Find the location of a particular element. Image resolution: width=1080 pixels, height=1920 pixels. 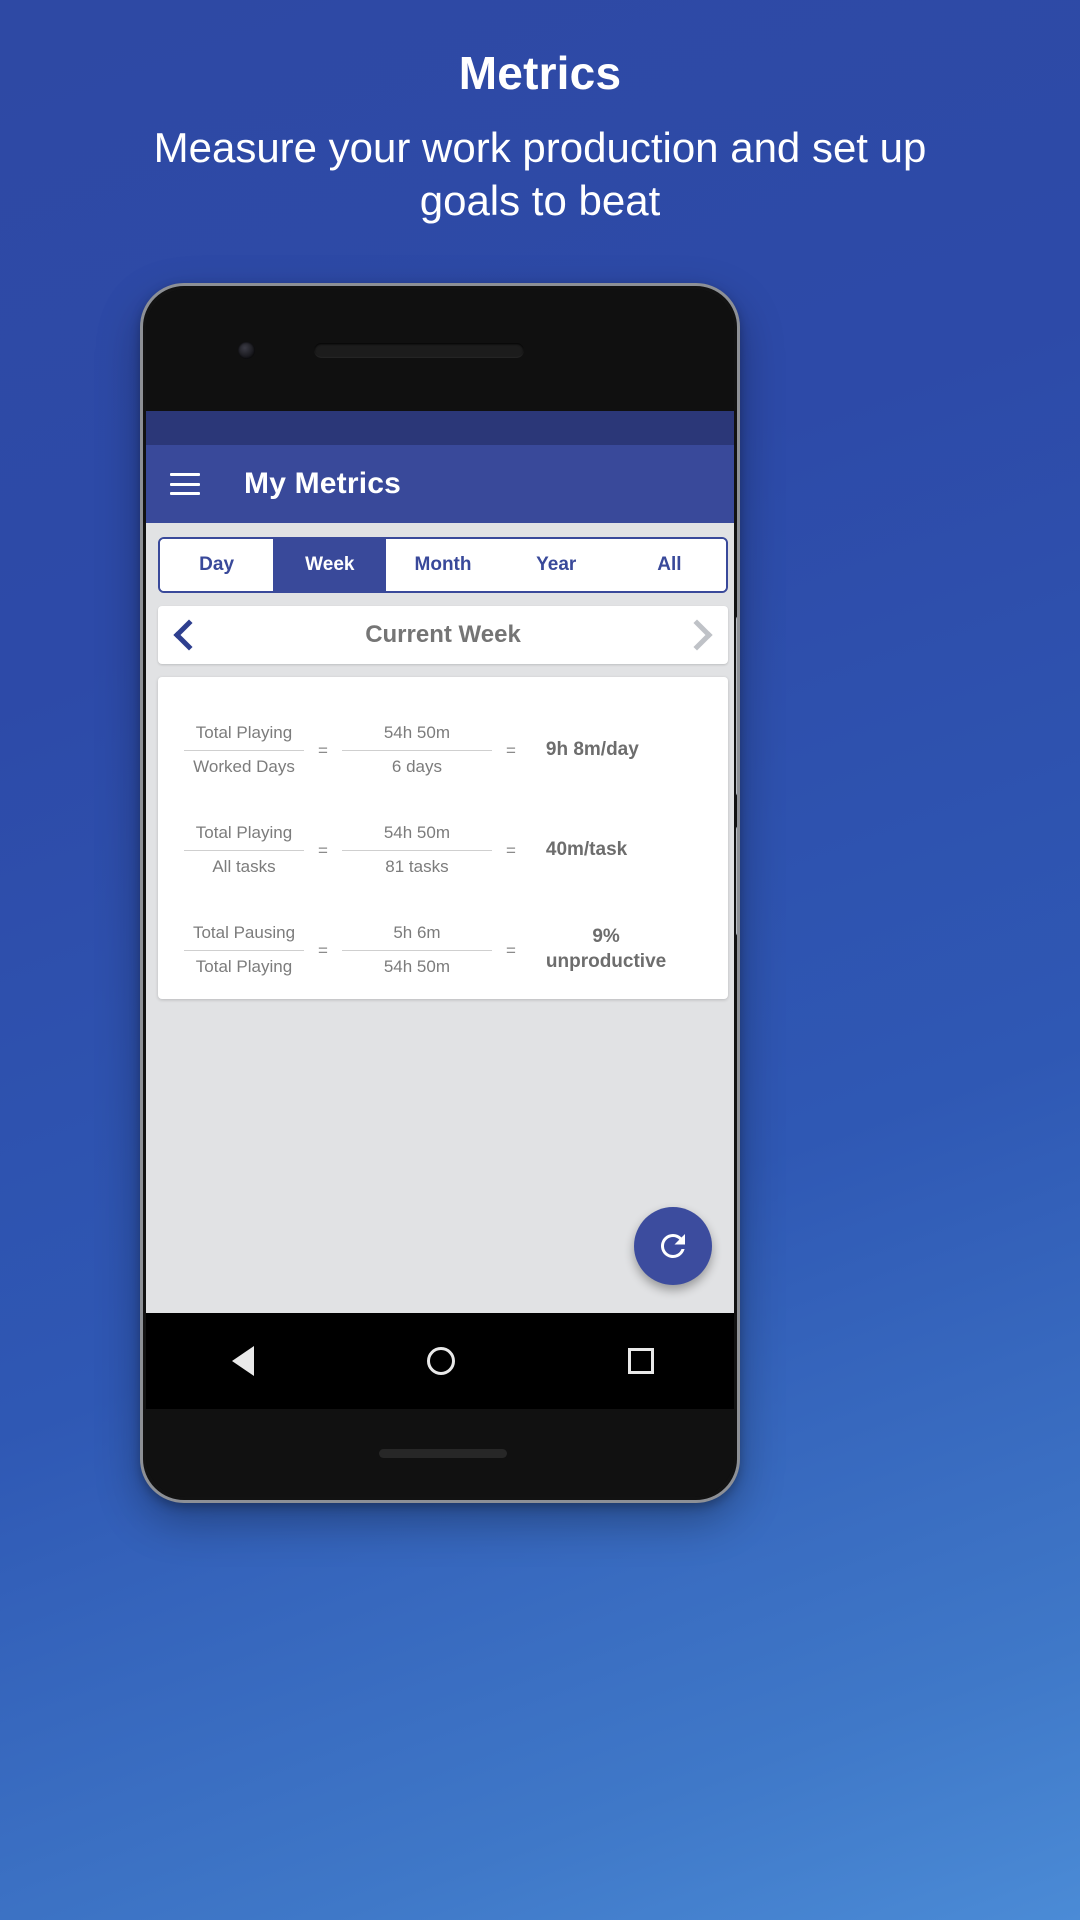

period-tabs-container: Day Week Month Year All is located at coordinates (440, 558).